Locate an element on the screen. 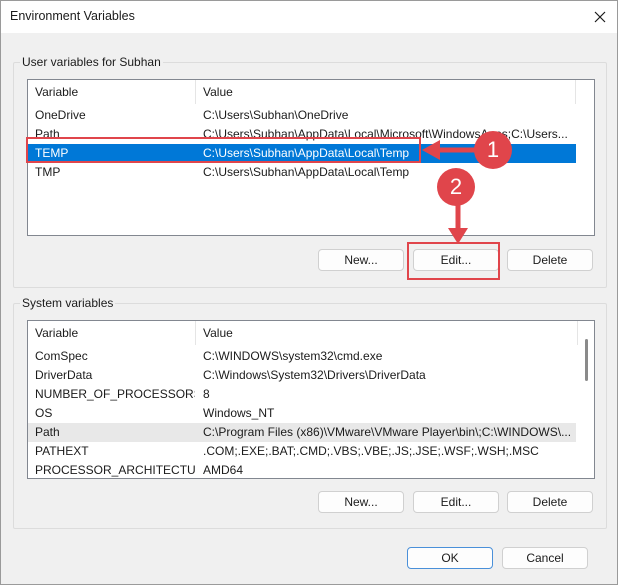  variable-name: OneDrive is located at coordinates (60, 115).